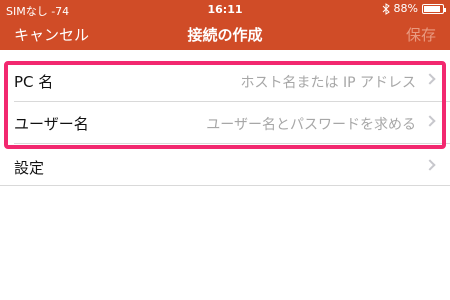 This screenshot has height=300, width=450. Describe the element at coordinates (386, 8) in the screenshot. I see `bluetooth-icon` at that location.